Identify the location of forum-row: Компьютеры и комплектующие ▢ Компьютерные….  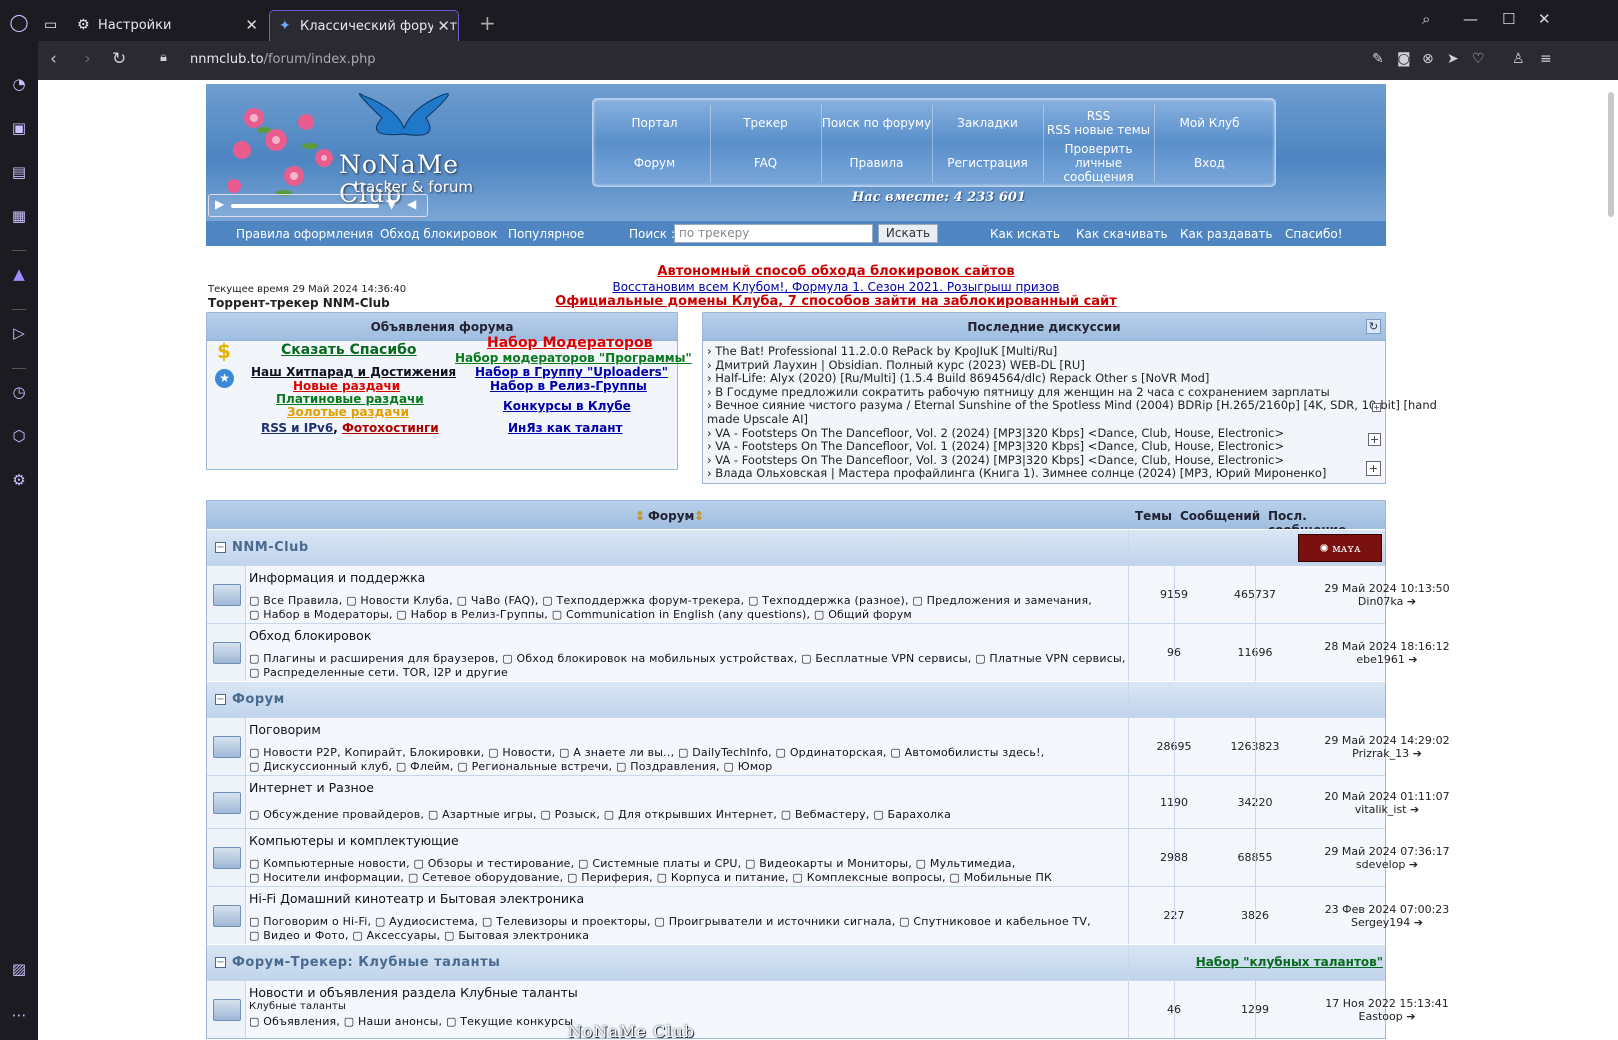
(828, 857).